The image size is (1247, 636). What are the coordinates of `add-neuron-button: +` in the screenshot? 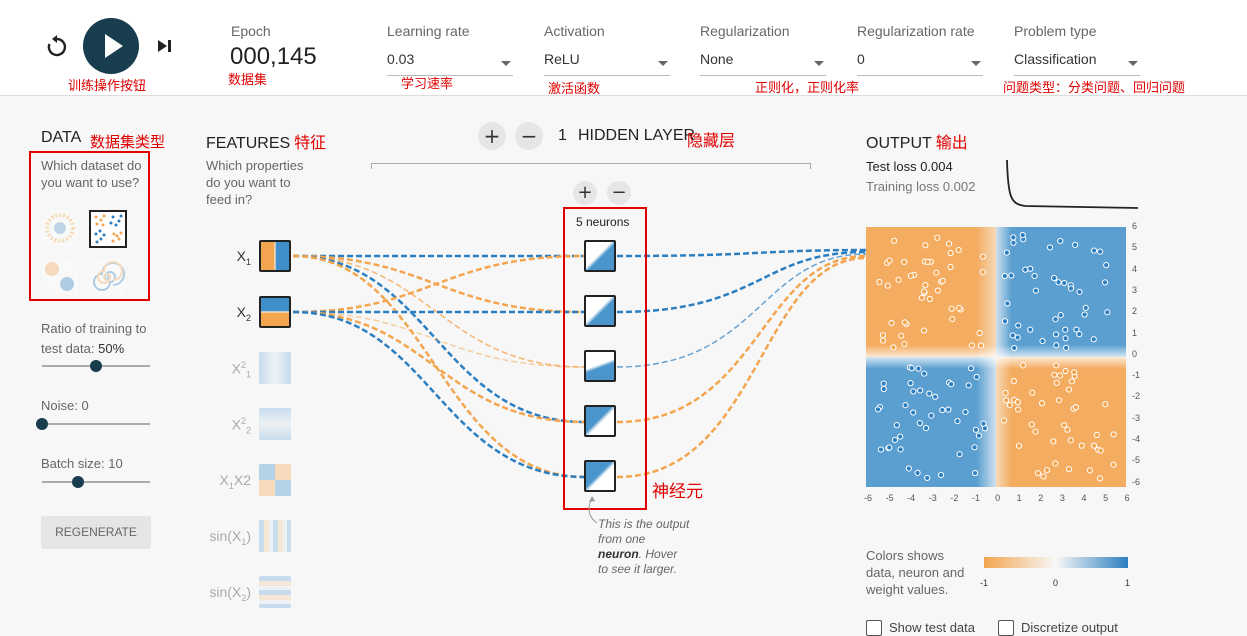 It's located at (585, 193).